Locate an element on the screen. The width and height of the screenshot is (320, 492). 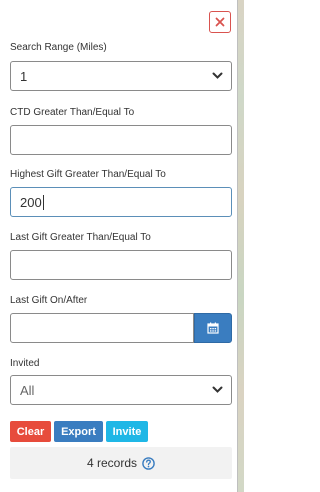
map-background is located at coordinates (241, 246).